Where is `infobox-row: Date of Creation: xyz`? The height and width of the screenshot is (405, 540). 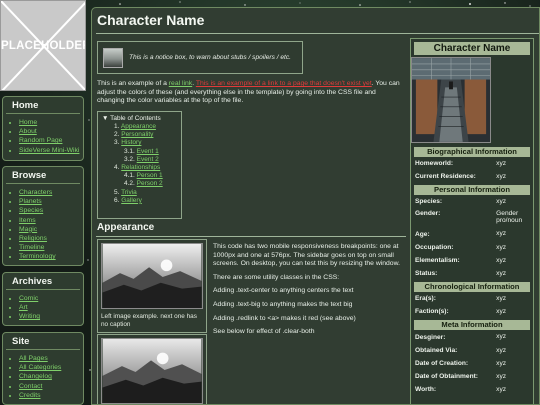 infobox-row: Date of Creation: xyz is located at coordinates (472, 363).